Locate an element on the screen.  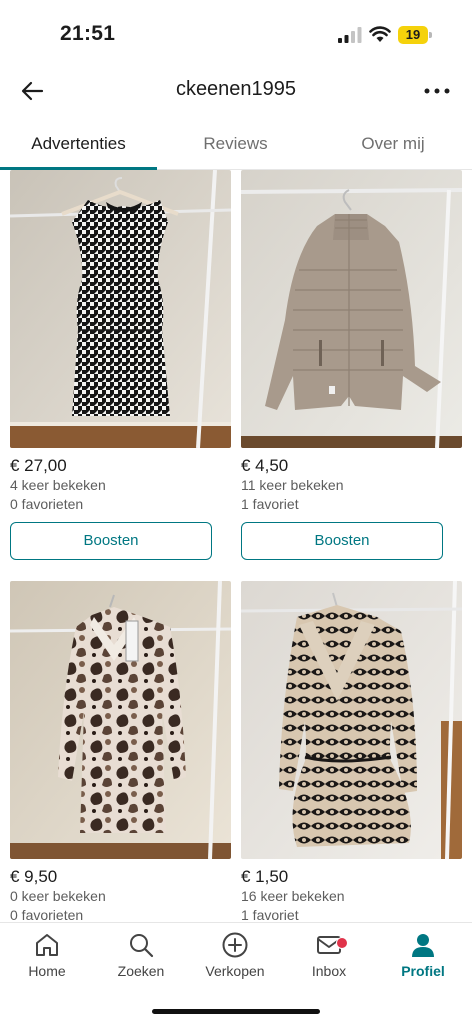
status-bar: 21:51 19 is located at coordinates (236, 32).